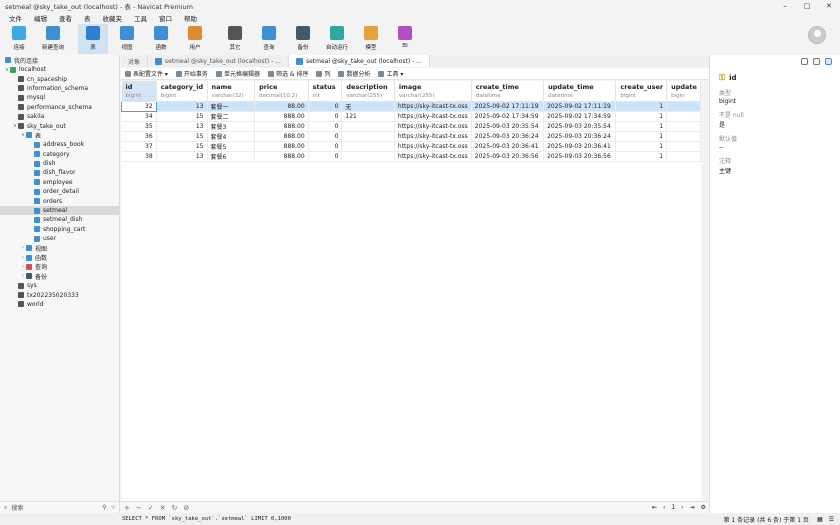 The image size is (840, 525). What do you see at coordinates (135, 61) in the screenshot?
I see `tab: 对象` at bounding box center [135, 61].